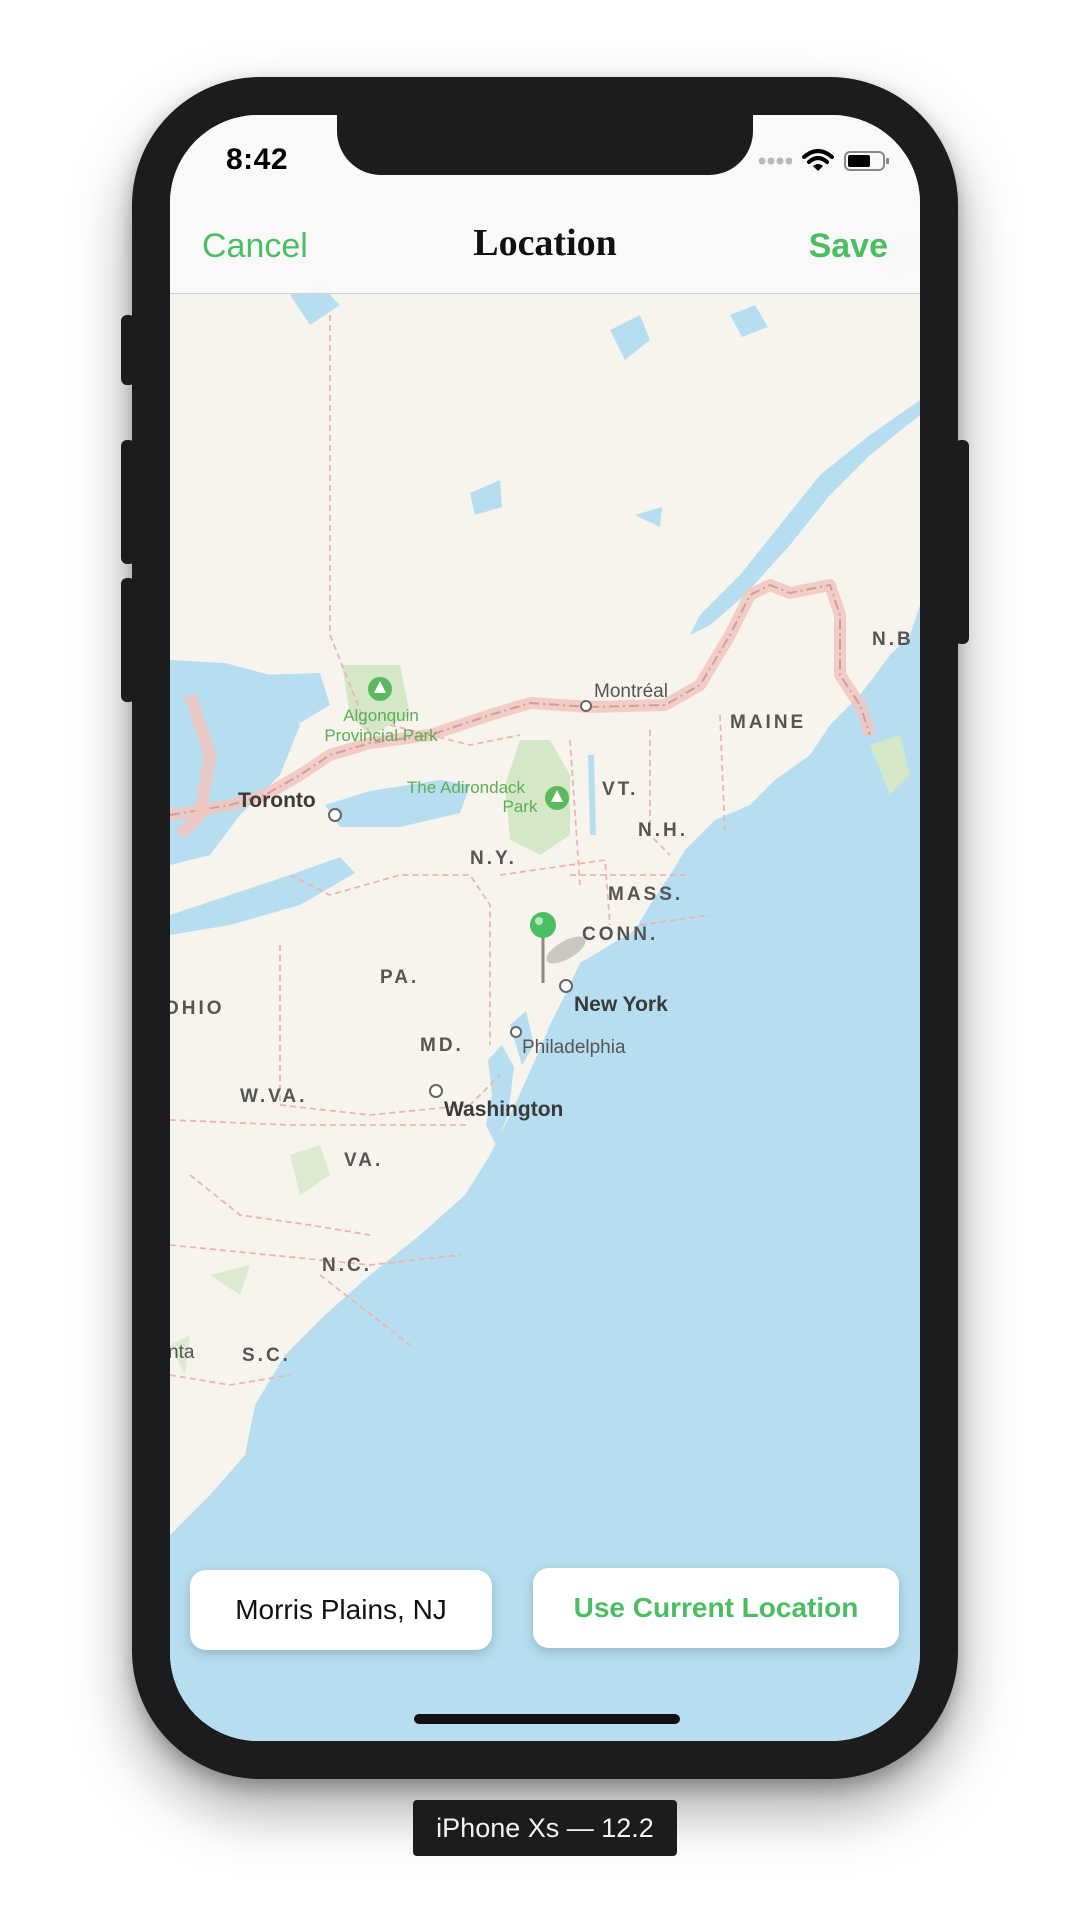 Image resolution: width=1090 pixels, height=1928 pixels. Describe the element at coordinates (341, 1610) in the screenshot. I see `selected-location-button: Morris Plains, NJ` at that location.